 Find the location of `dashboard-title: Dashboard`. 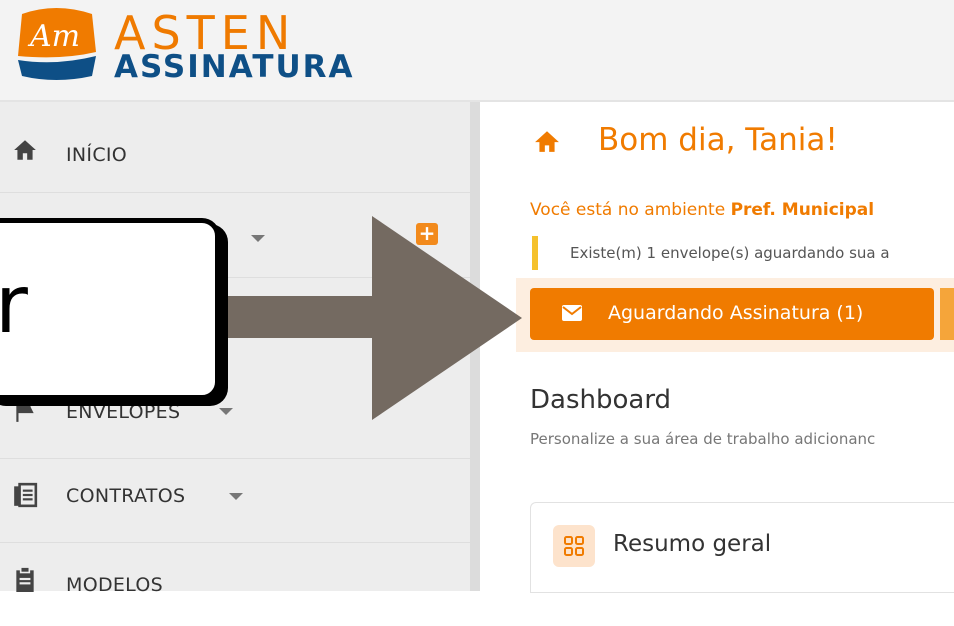

dashboard-title: Dashboard is located at coordinates (601, 400).